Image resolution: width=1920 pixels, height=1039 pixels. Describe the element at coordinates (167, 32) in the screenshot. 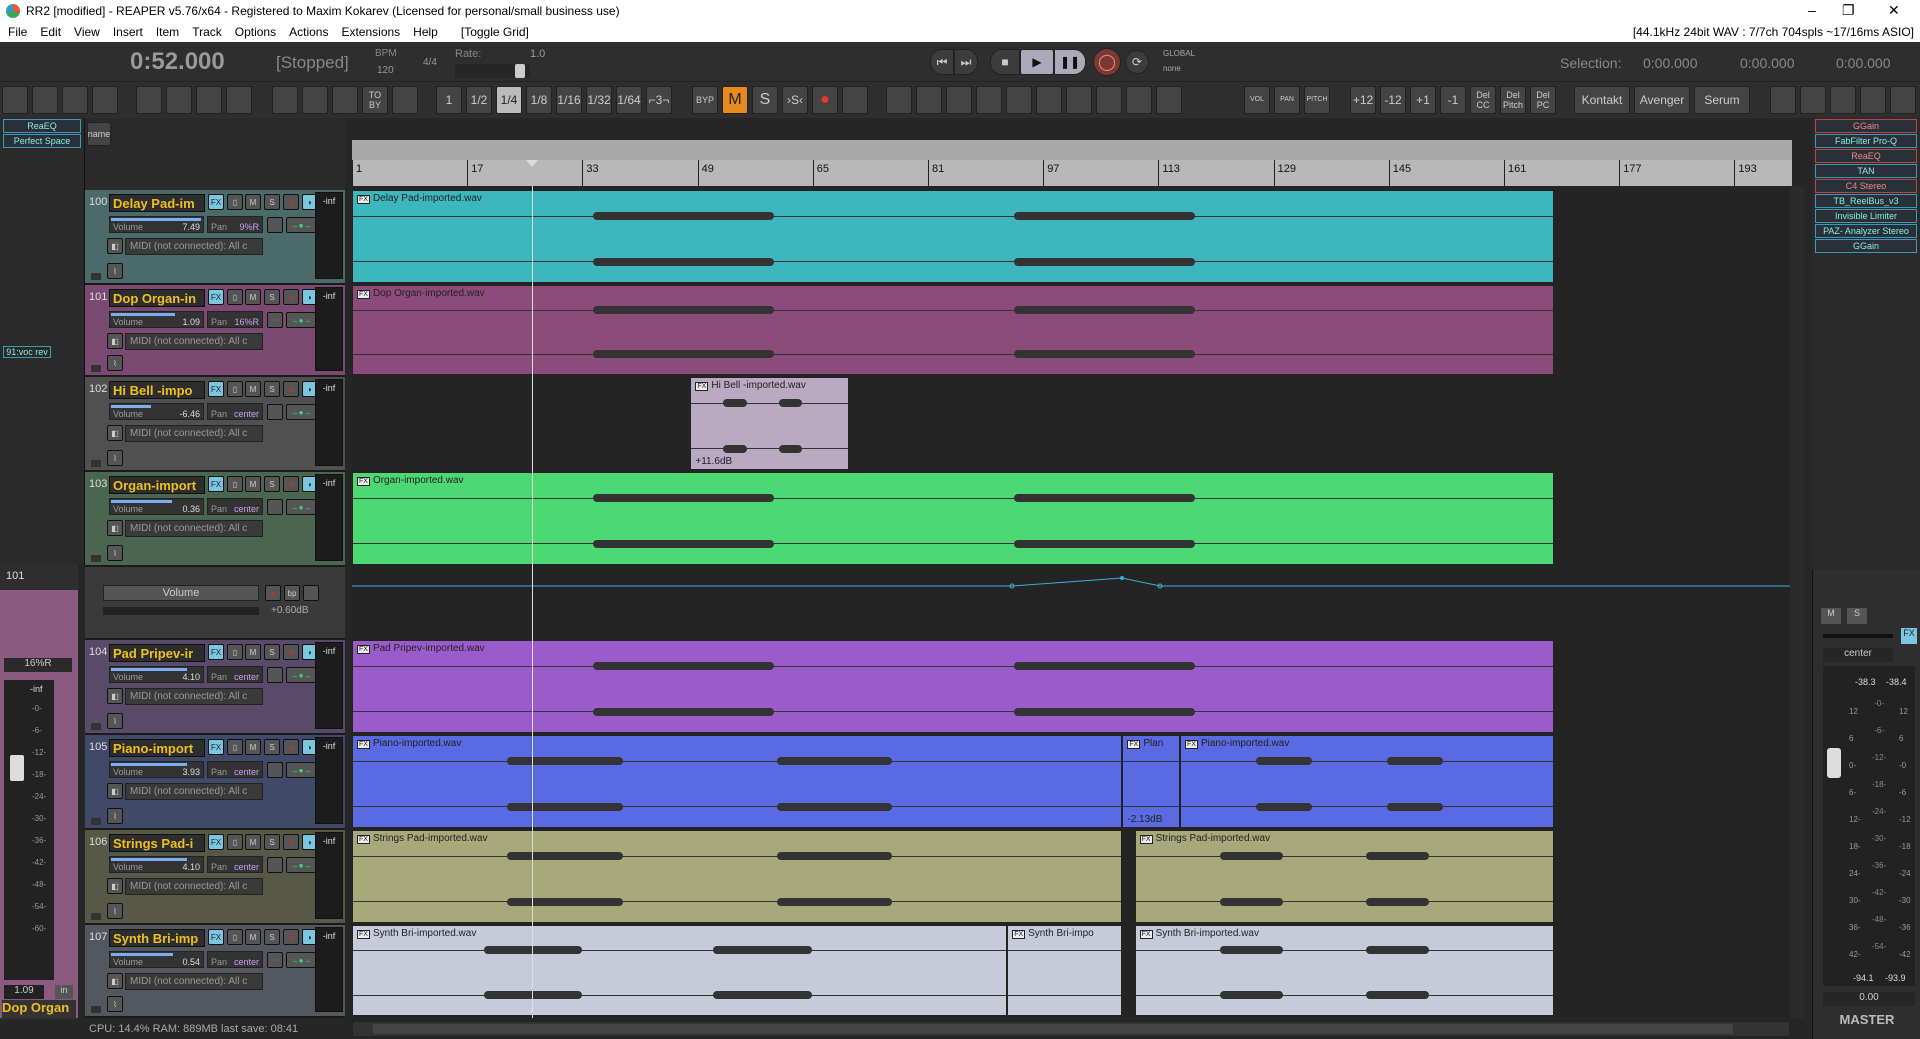

I see `menu-item: Item` at that location.